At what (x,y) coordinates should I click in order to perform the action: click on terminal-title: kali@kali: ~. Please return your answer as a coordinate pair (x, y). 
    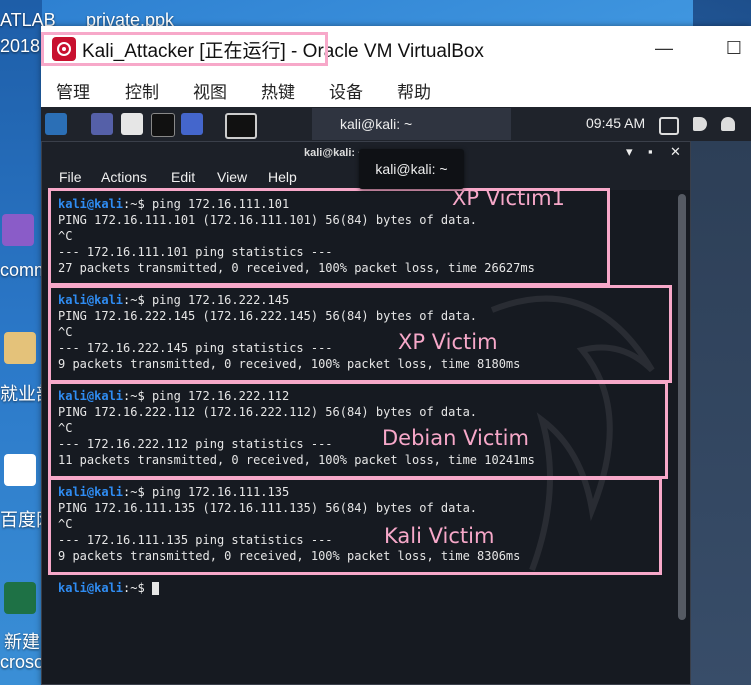
    Looking at the image, I should click on (334, 153).